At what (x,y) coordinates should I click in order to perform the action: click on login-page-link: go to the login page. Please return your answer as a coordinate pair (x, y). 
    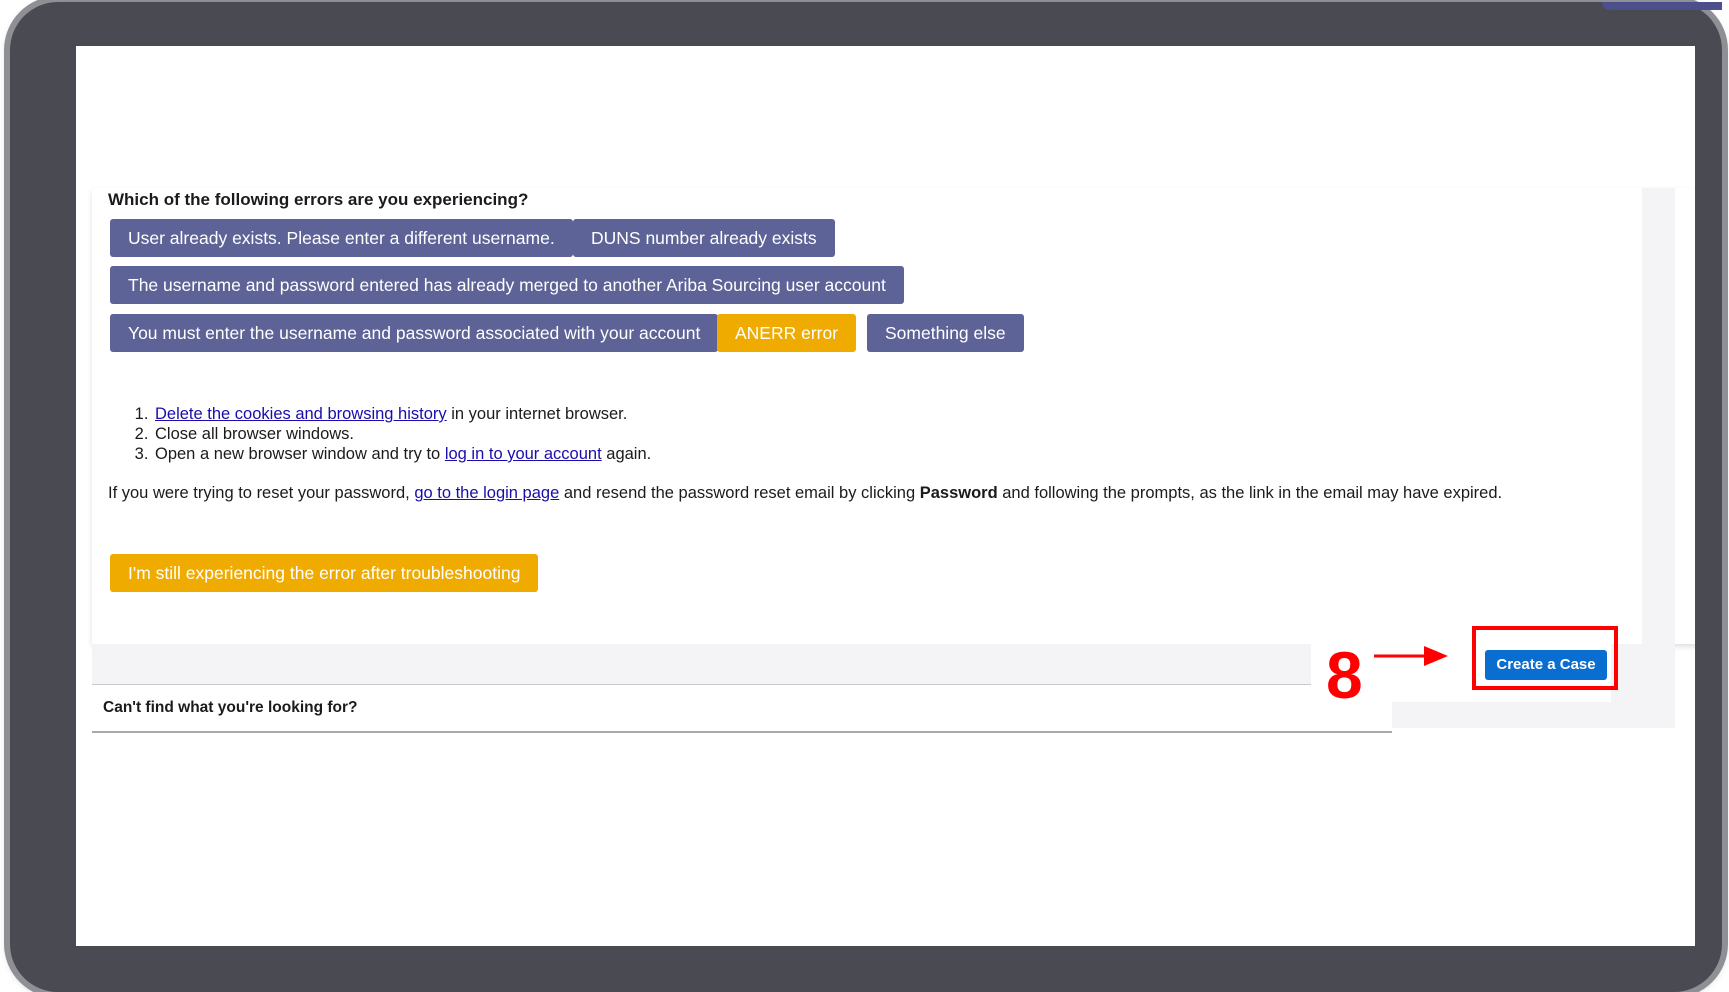
    Looking at the image, I should click on (486, 493).